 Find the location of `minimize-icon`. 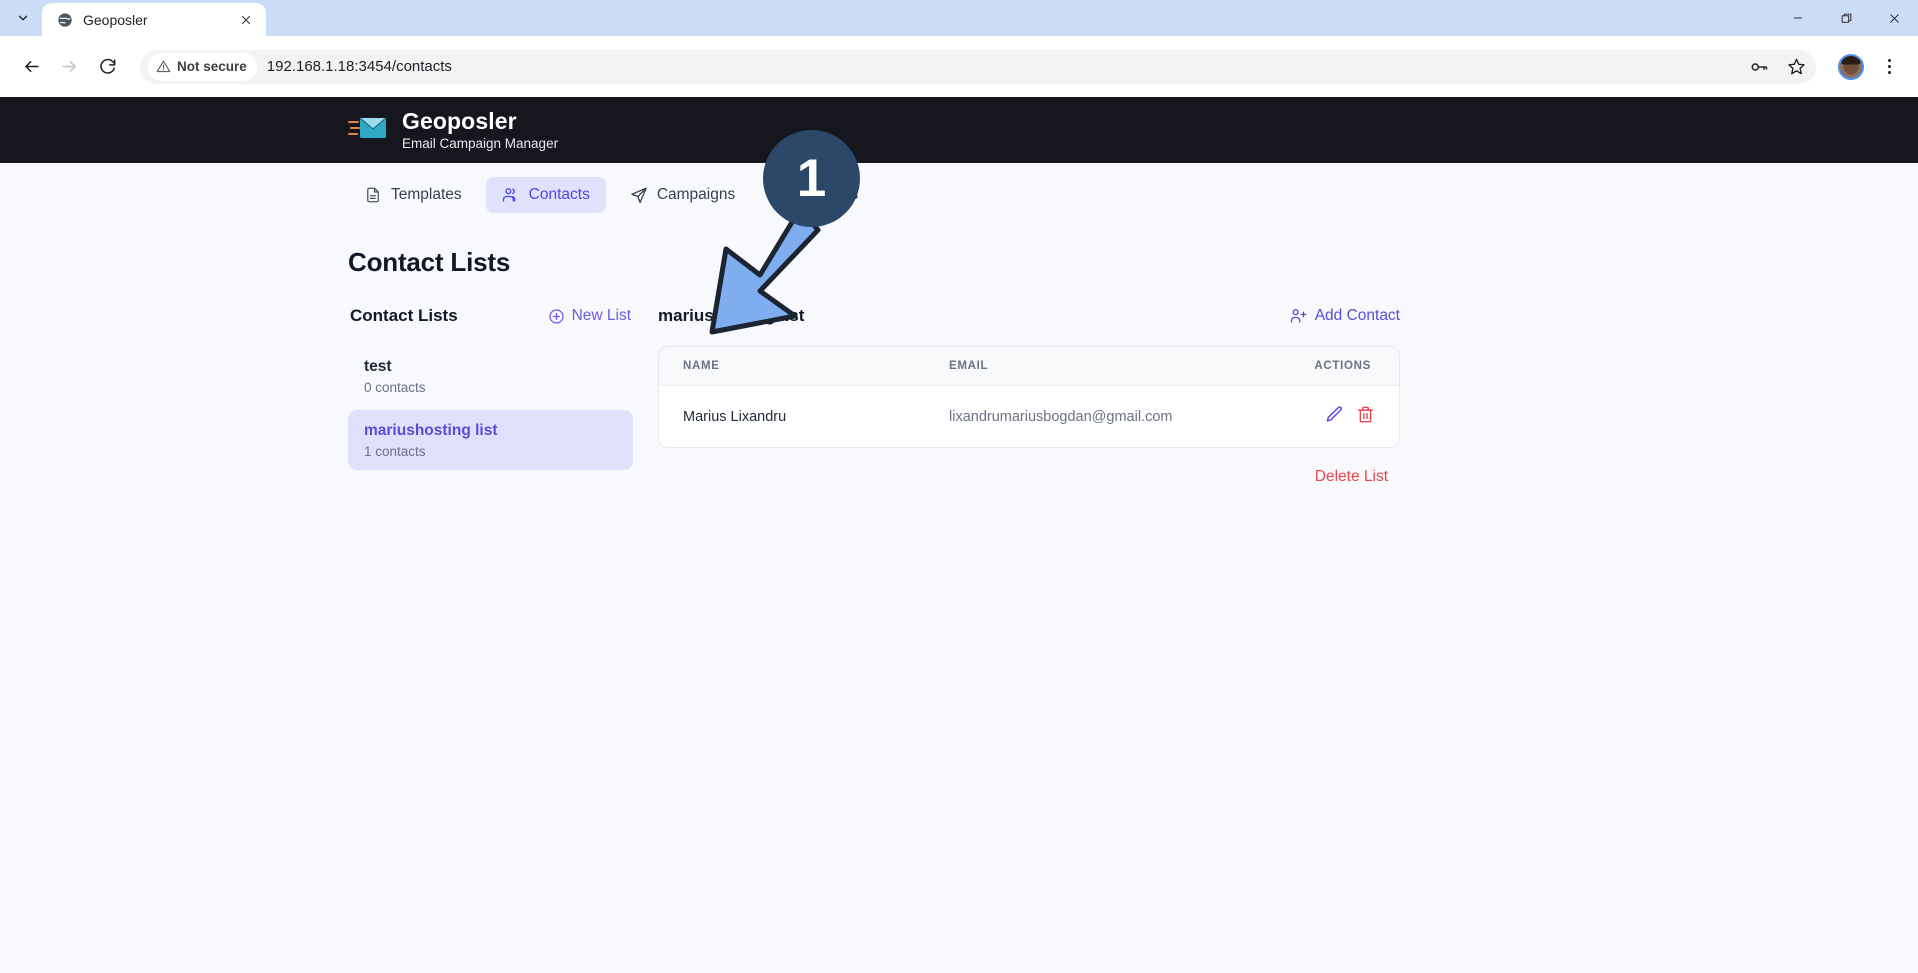

minimize-icon is located at coordinates (1798, 18).